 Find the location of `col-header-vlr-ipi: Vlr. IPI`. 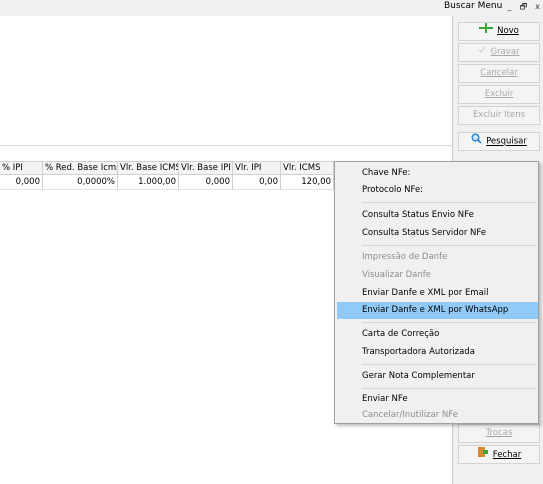

col-header-vlr-ipi: Vlr. IPI is located at coordinates (257, 169).